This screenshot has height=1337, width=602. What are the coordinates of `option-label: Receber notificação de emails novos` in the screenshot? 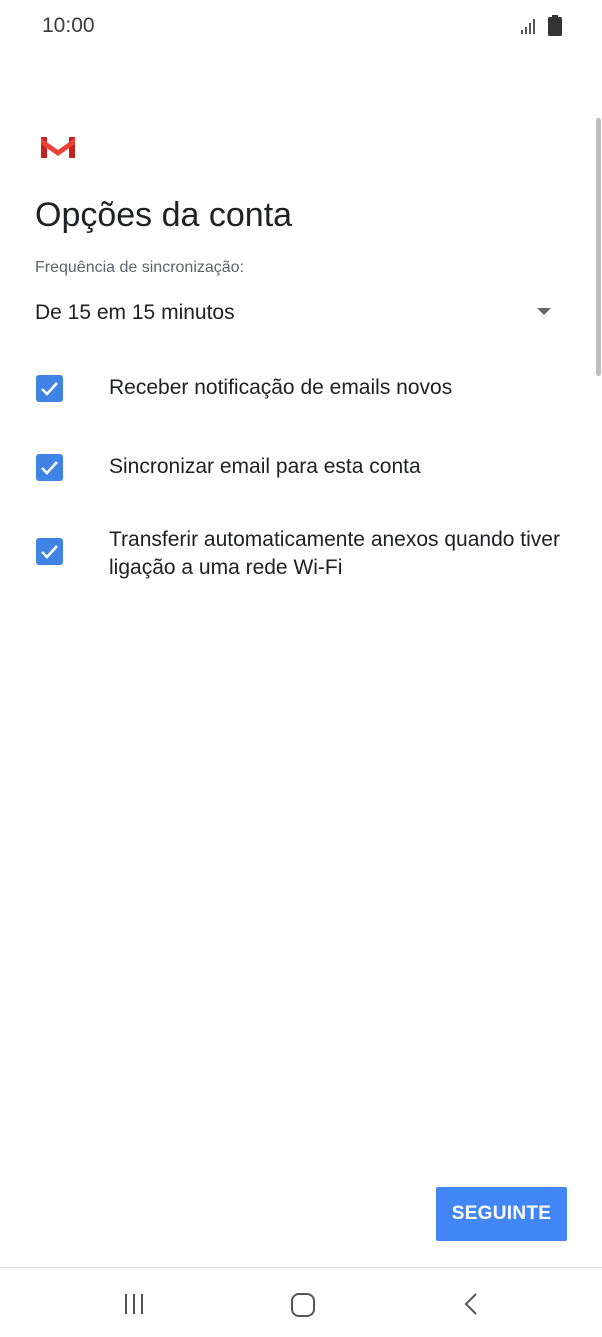 It's located at (281, 387).